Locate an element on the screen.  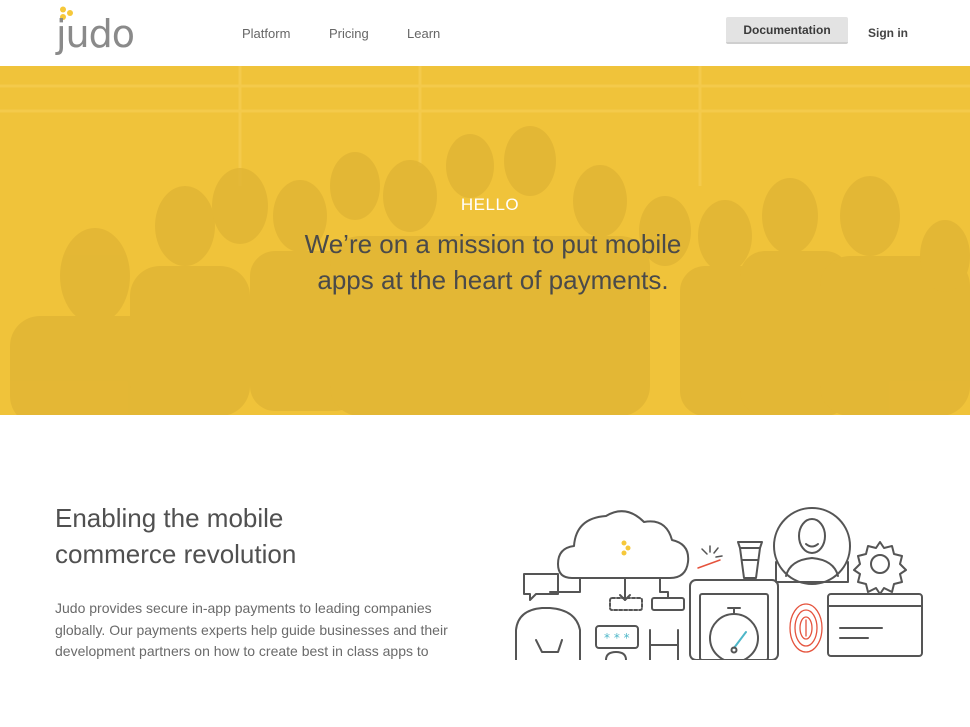
nav-pricing: Pricing is located at coordinates (349, 33).